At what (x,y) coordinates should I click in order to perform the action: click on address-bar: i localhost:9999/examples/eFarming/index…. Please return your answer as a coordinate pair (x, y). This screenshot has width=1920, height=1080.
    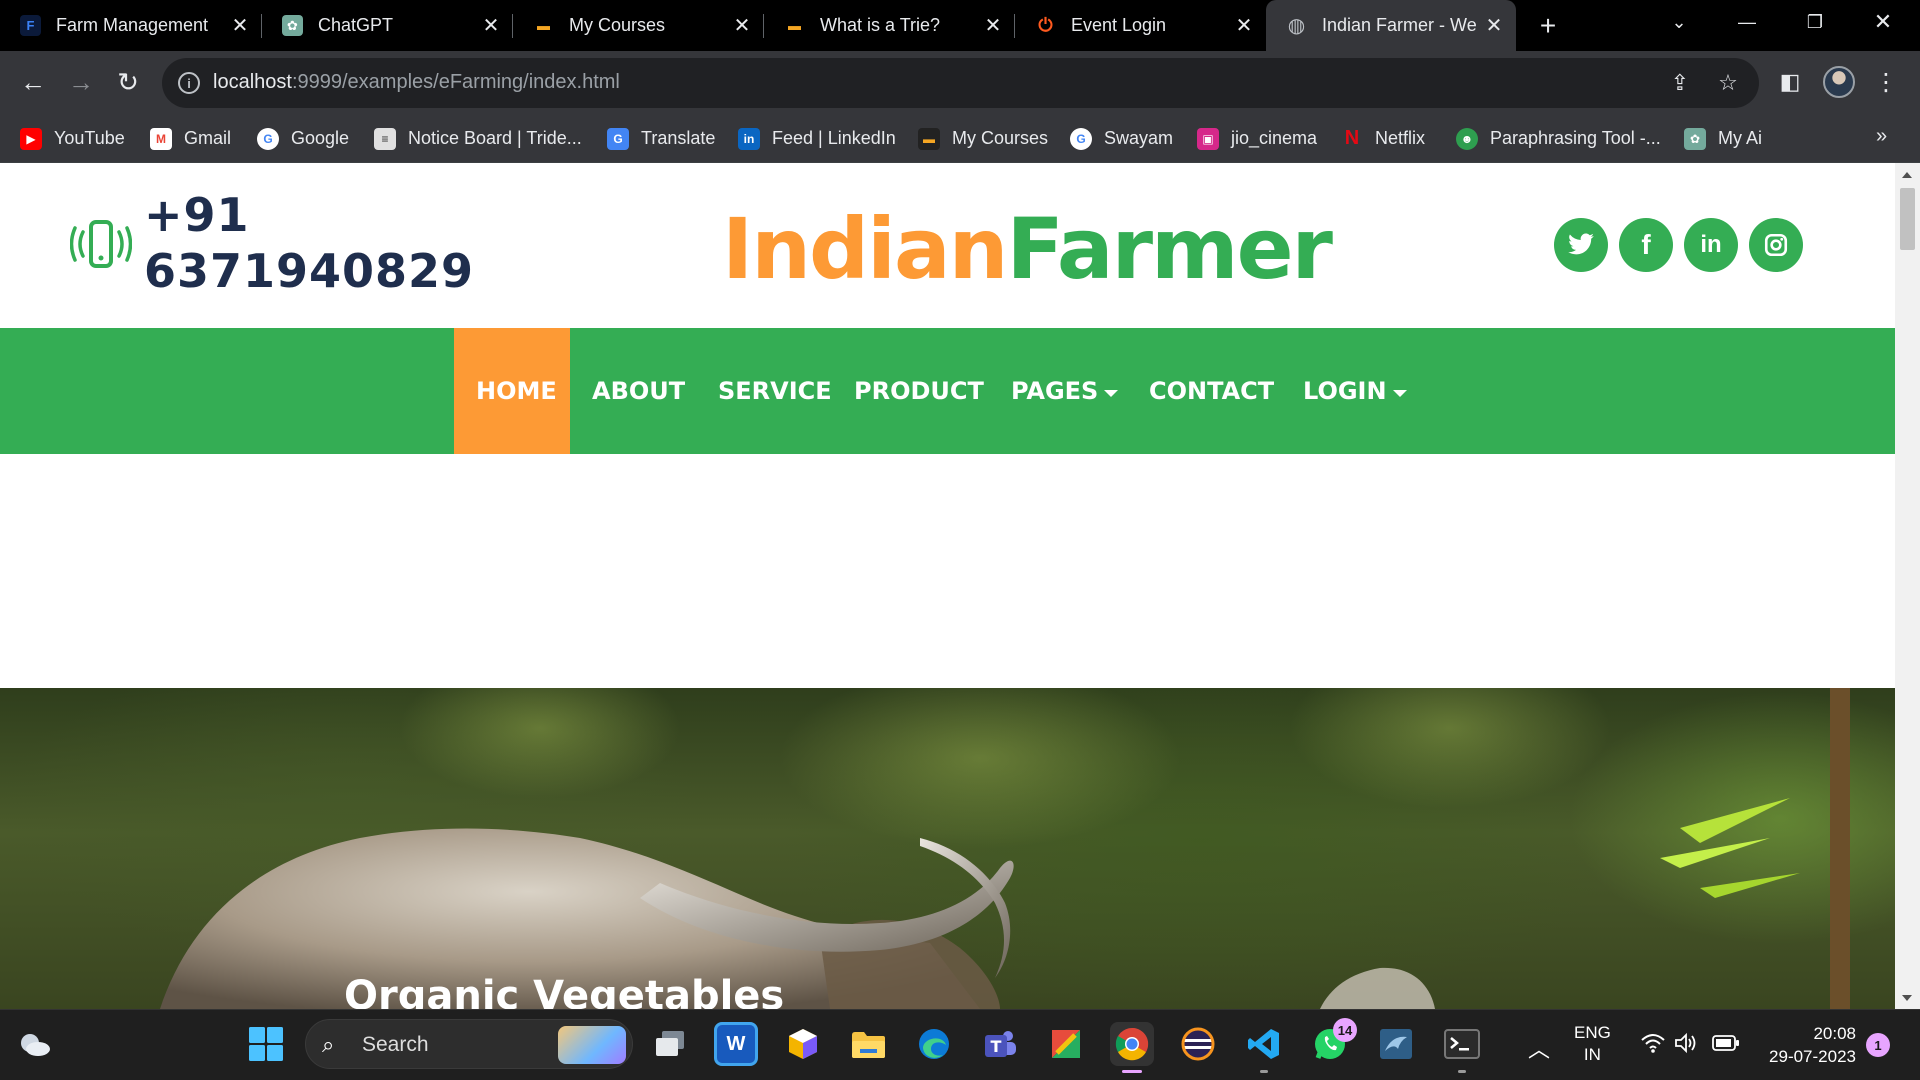
    Looking at the image, I should click on (960, 83).